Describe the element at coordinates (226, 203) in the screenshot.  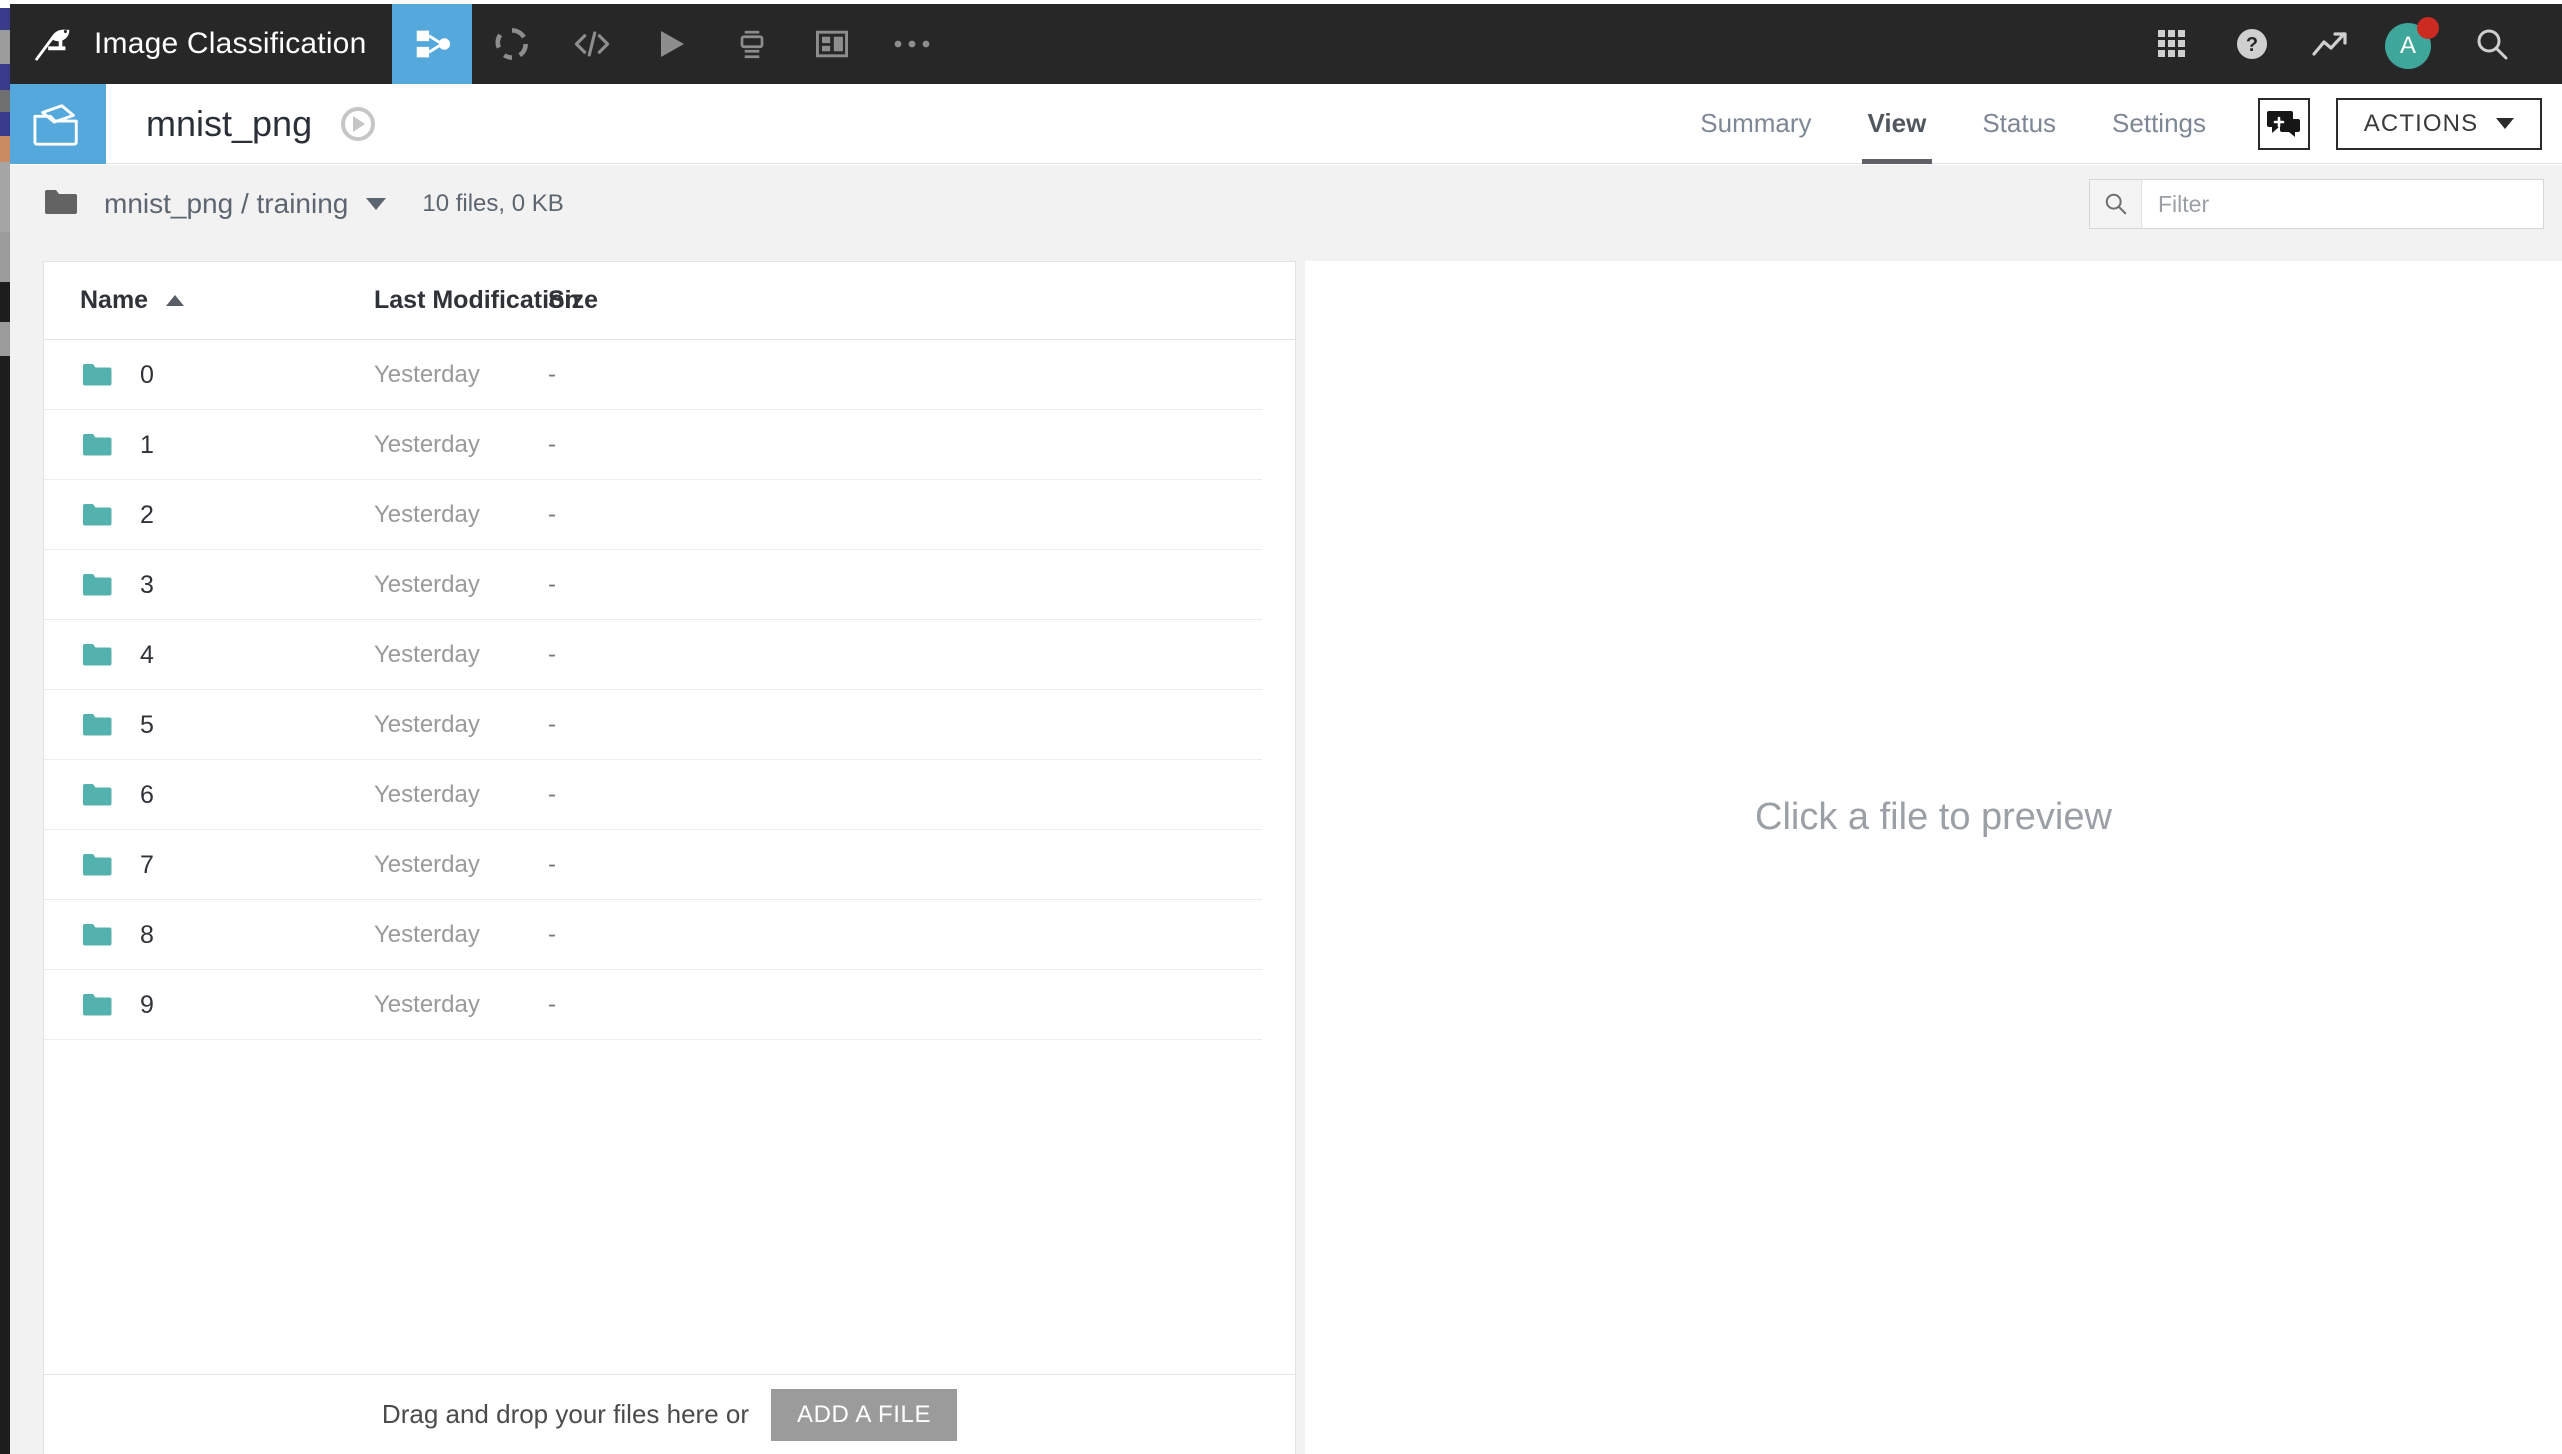
I see `breadcrumb-path: mnist_png / training` at that location.